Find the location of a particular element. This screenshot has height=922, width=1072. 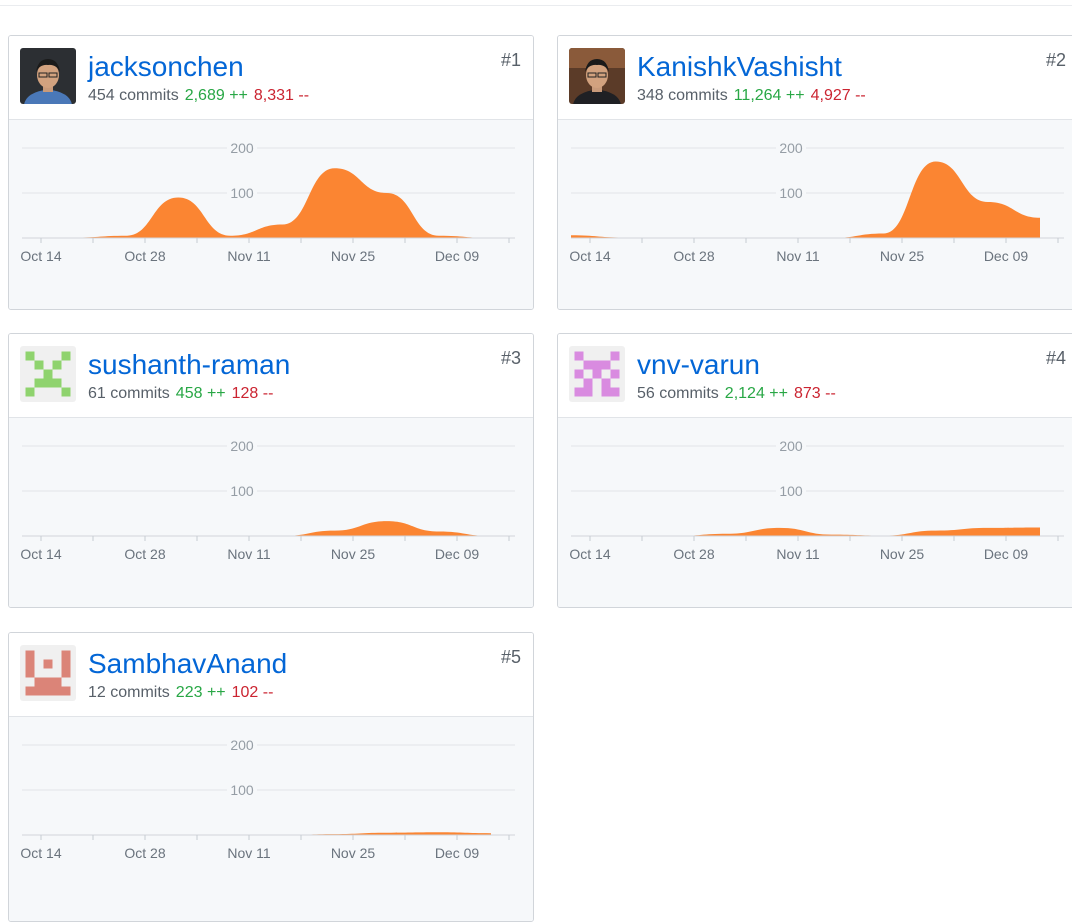

additions-count: 2,124 ++ is located at coordinates (756, 393).